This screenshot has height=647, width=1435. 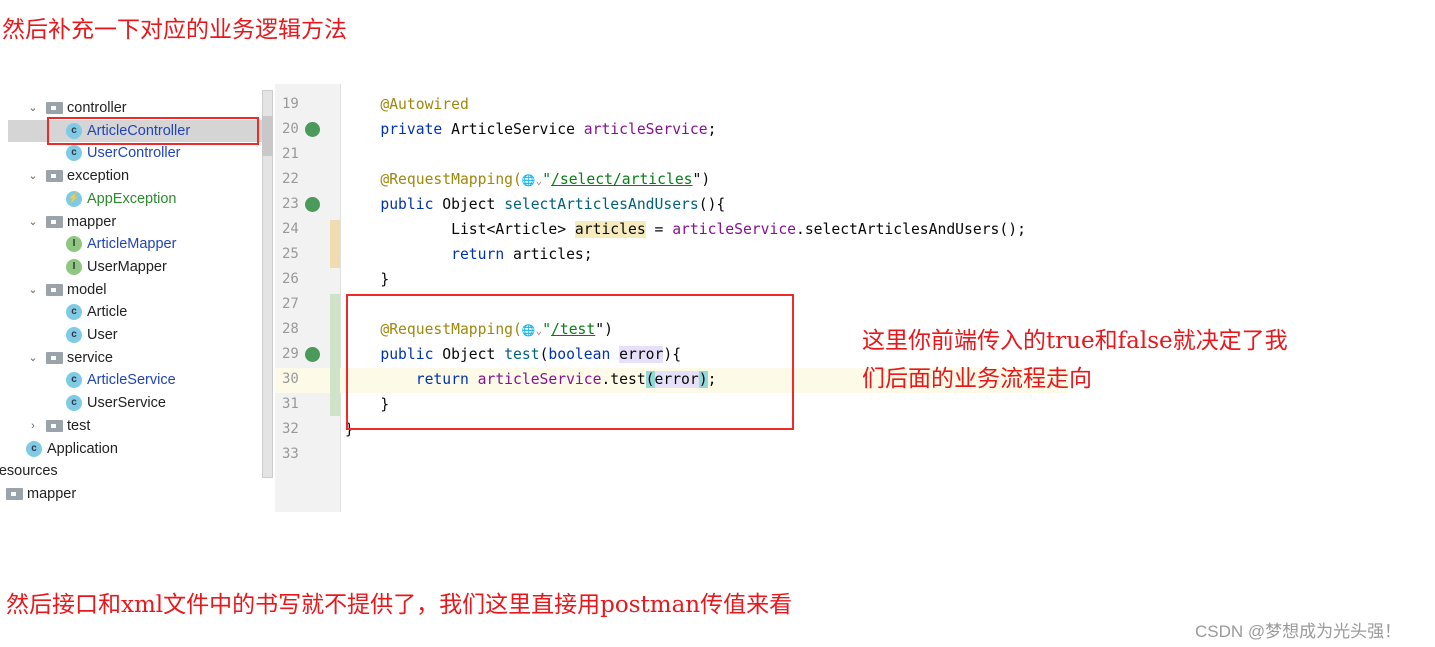 I want to click on annotation-right: 这里你前端传入的true和false就决定了我 们后面的业务流程走向, so click(x=1075, y=360).